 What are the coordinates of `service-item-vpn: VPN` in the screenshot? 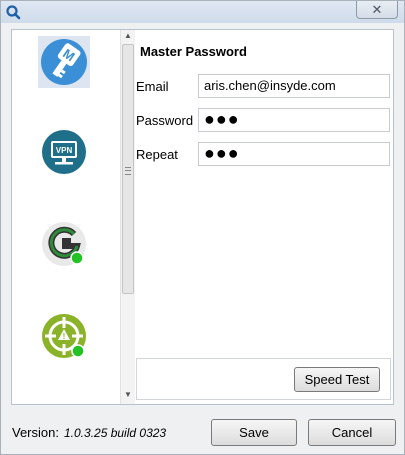 It's located at (64, 152).